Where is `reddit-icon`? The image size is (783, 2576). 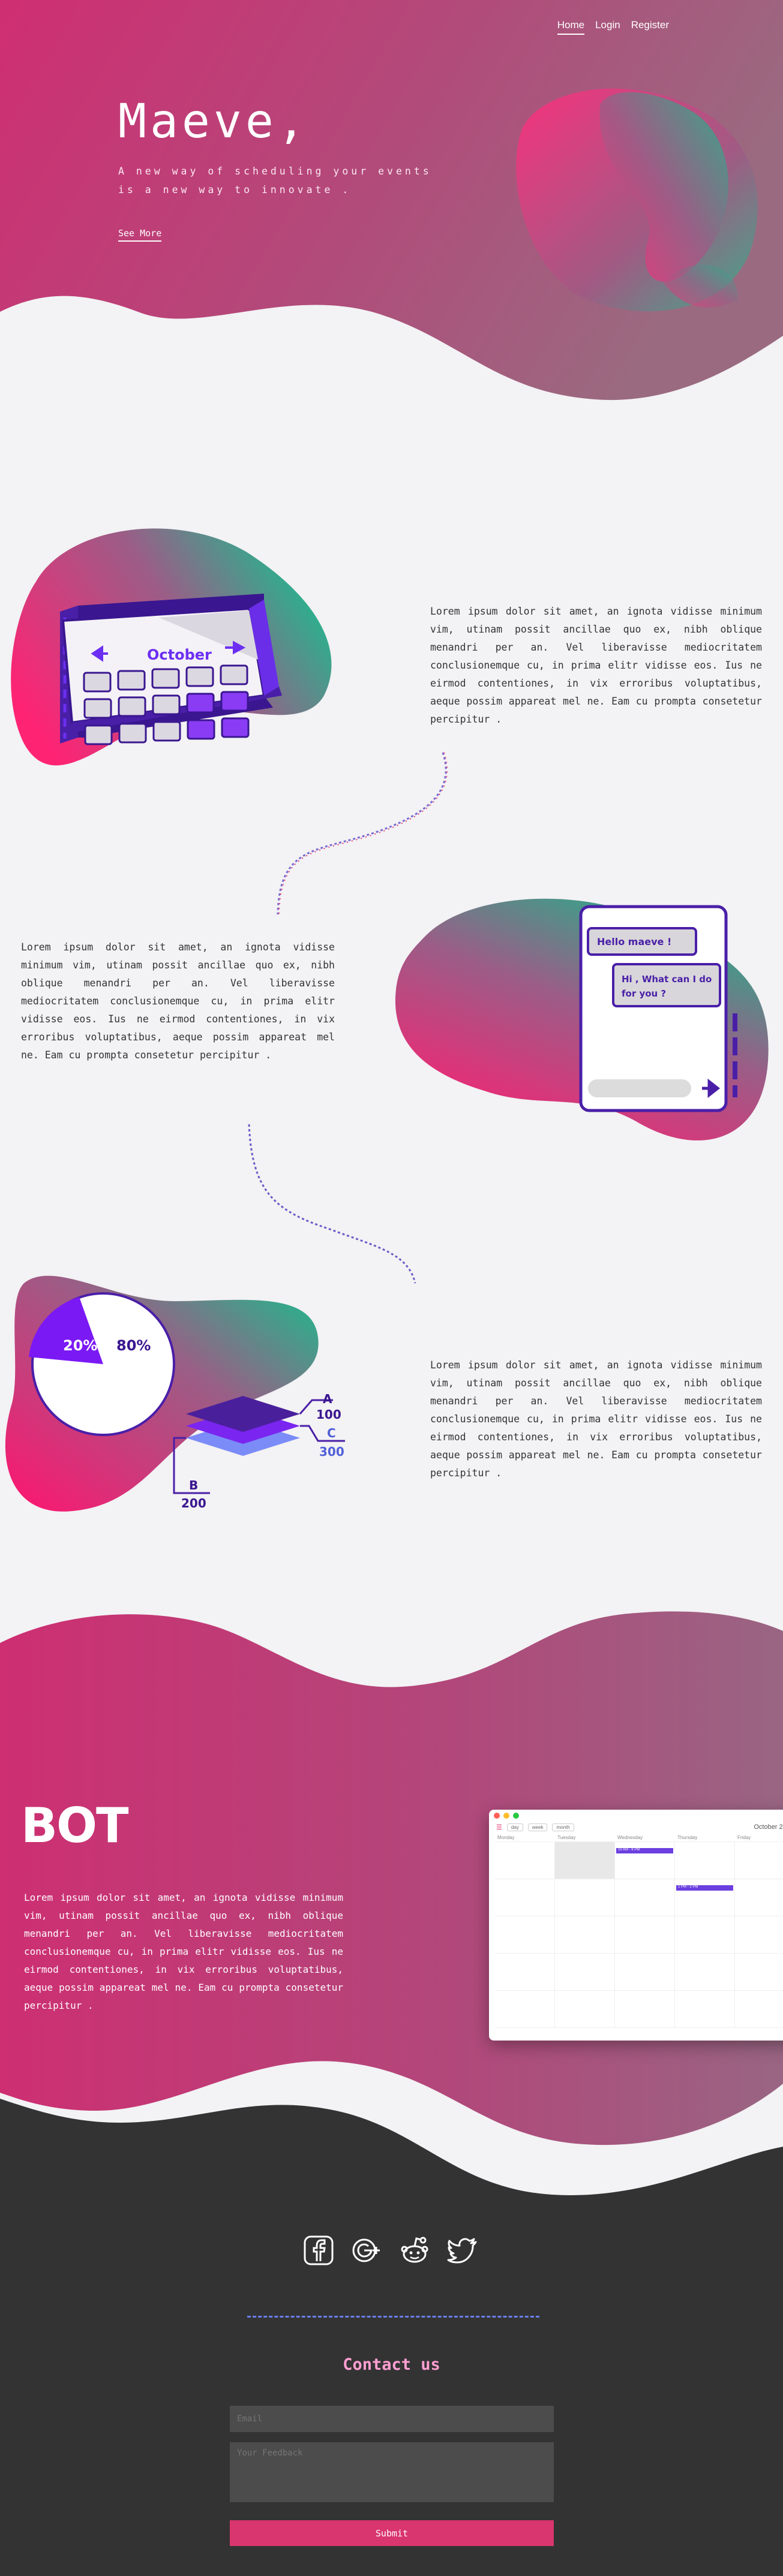
reddit-icon is located at coordinates (414, 2250).